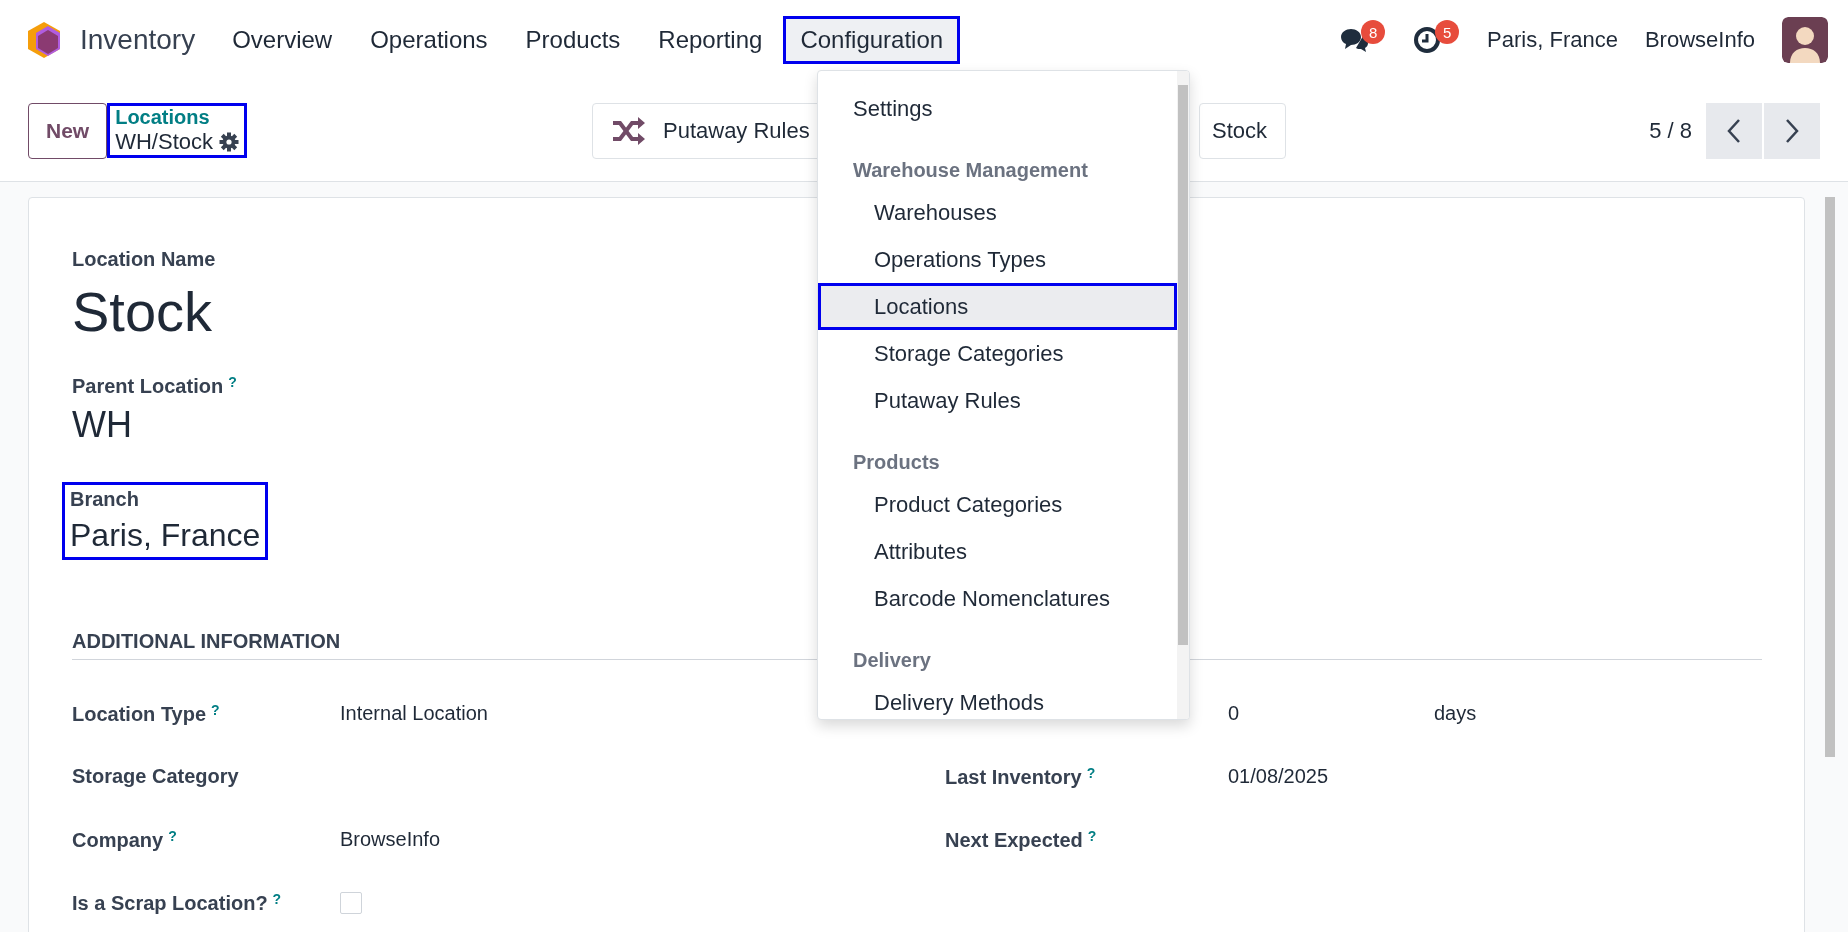 This screenshot has width=1848, height=932. Describe the element at coordinates (282, 40) in the screenshot. I see `menu-item: Overview` at that location.